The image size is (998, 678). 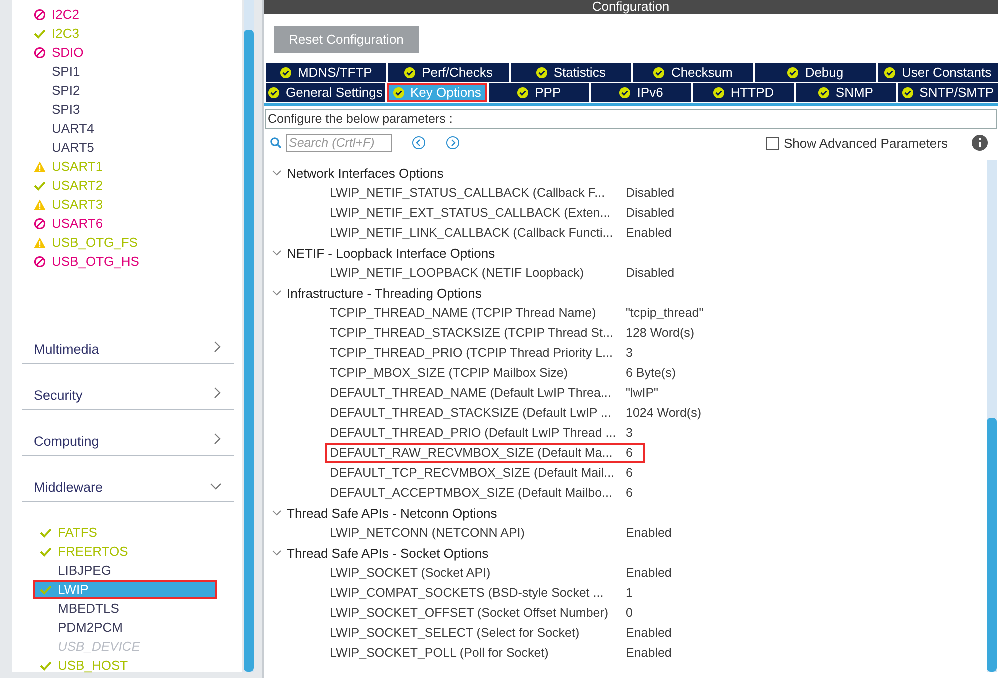 I want to click on parameter-name: LWIP_SOCKET_OFFSET (Socket Offset Number), so click(x=478, y=613).